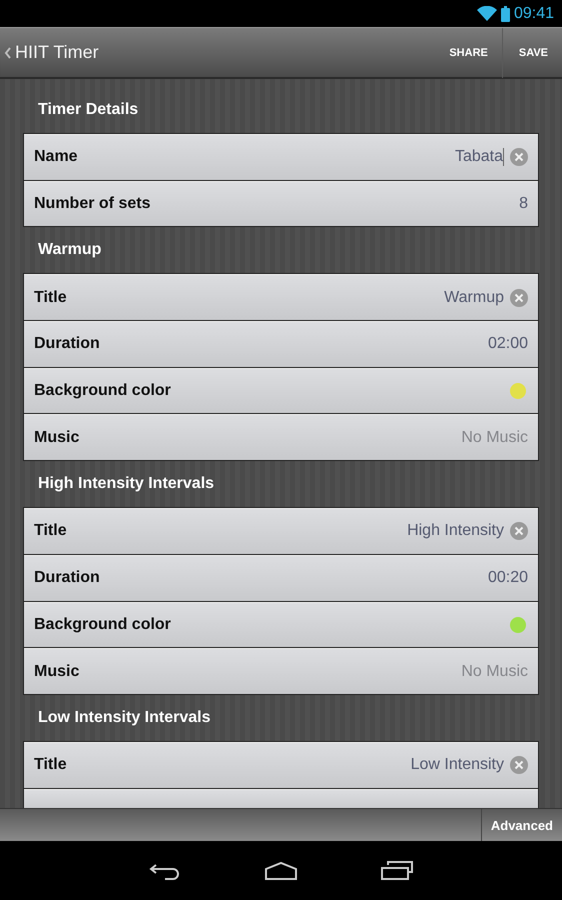 This screenshot has height=900, width=562. Describe the element at coordinates (8, 53) in the screenshot. I see `chevron-left-icon` at that location.